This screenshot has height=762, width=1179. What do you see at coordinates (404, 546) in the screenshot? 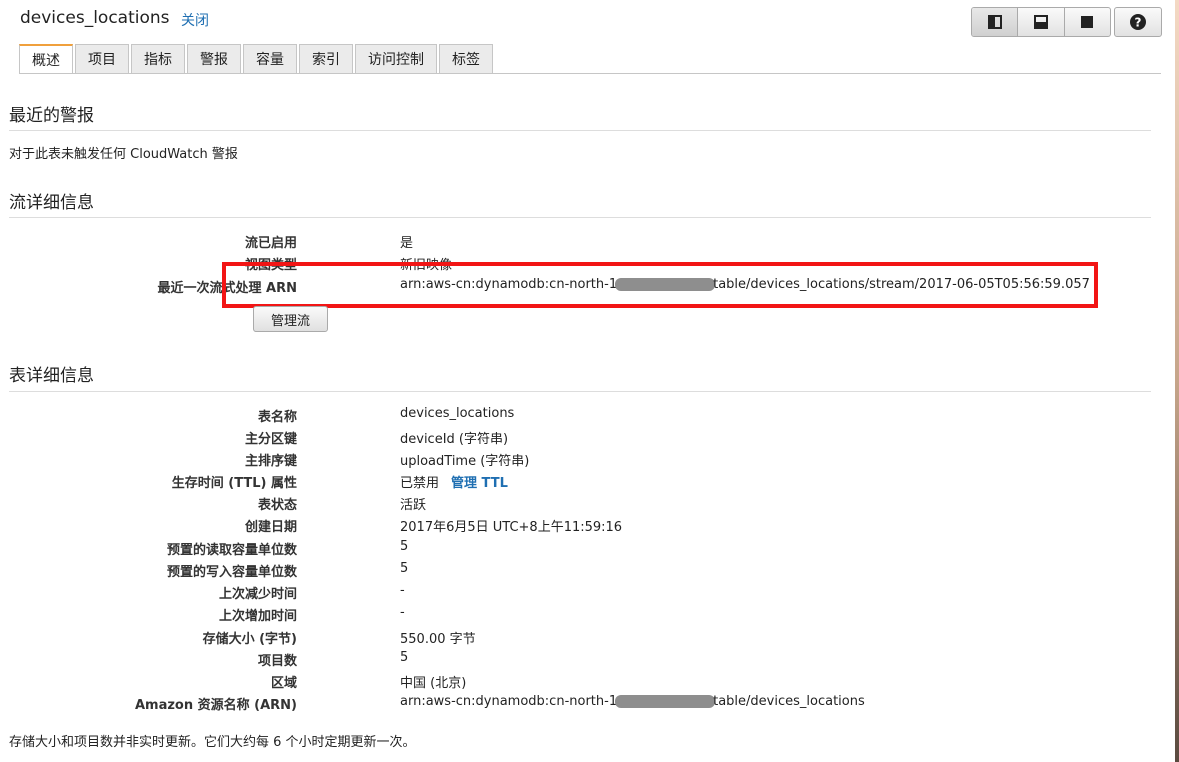
I see `read-capacity-value: 5` at bounding box center [404, 546].